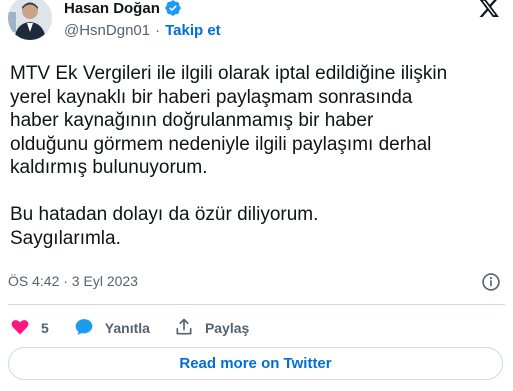  I want to click on name-row: Hasan Doğan, so click(123, 8).